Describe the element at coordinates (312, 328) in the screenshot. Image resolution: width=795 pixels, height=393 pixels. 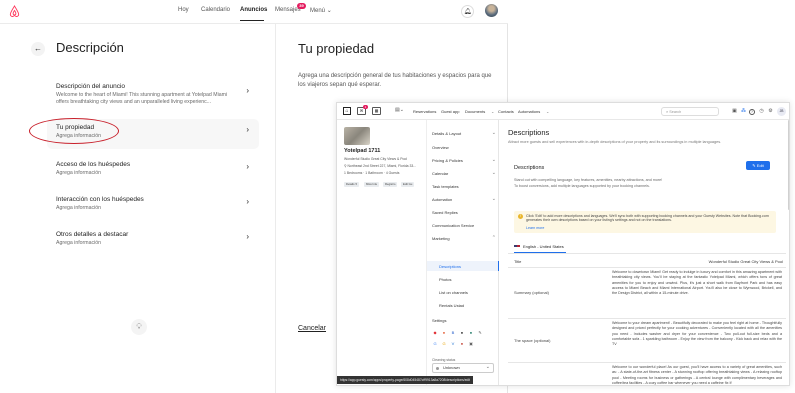
I see `cancel-button: Cancelar` at that location.